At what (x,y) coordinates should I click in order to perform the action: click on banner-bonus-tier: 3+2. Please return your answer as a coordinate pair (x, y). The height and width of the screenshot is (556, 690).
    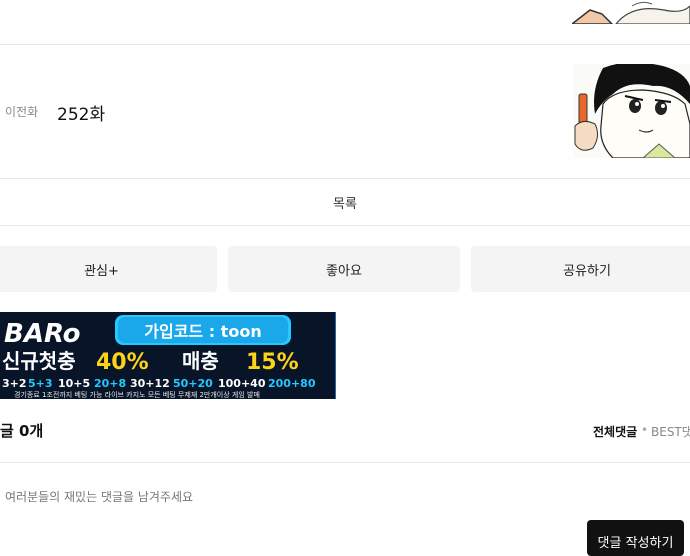
    Looking at the image, I should click on (14, 383).